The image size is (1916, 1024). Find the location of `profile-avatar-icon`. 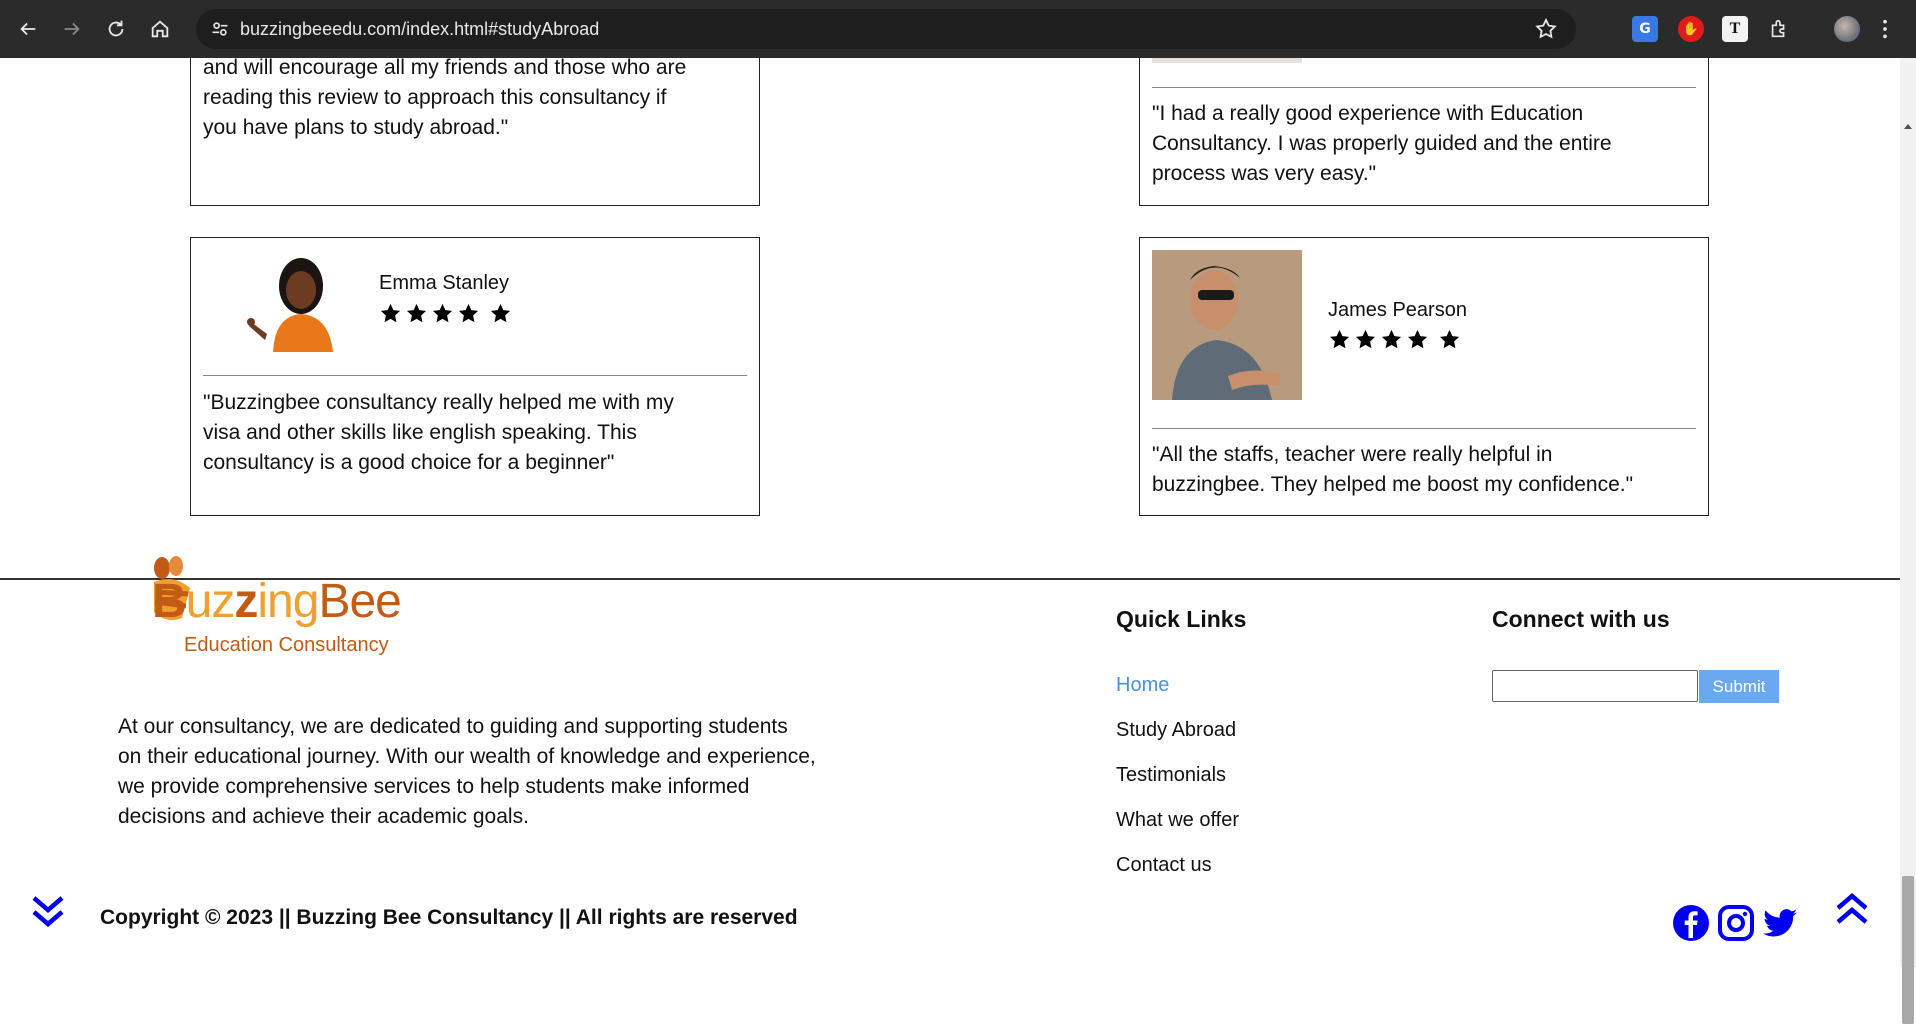

profile-avatar-icon is located at coordinates (1847, 29).